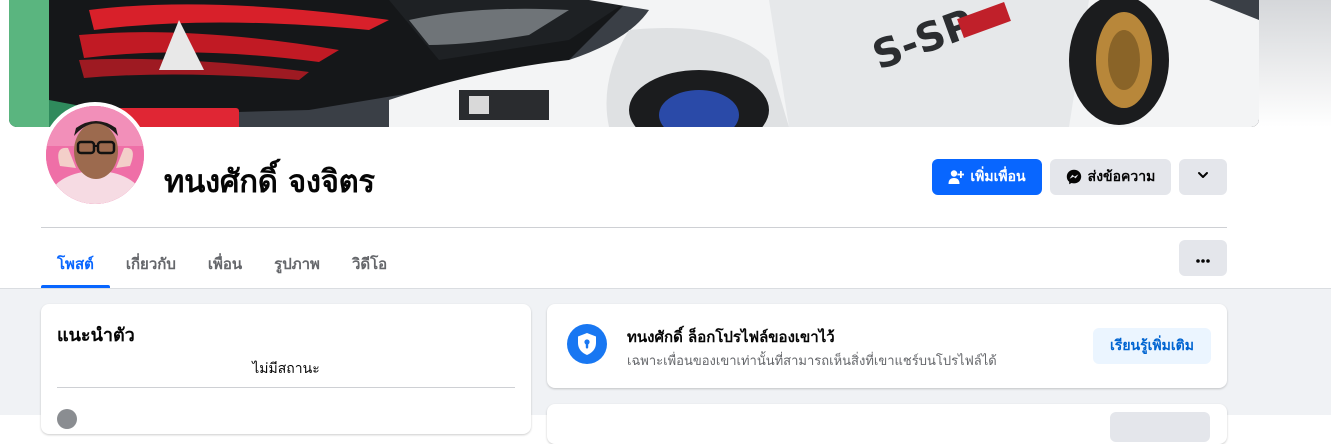  I want to click on tab-about: เกี่ยวกับ, so click(151, 264).